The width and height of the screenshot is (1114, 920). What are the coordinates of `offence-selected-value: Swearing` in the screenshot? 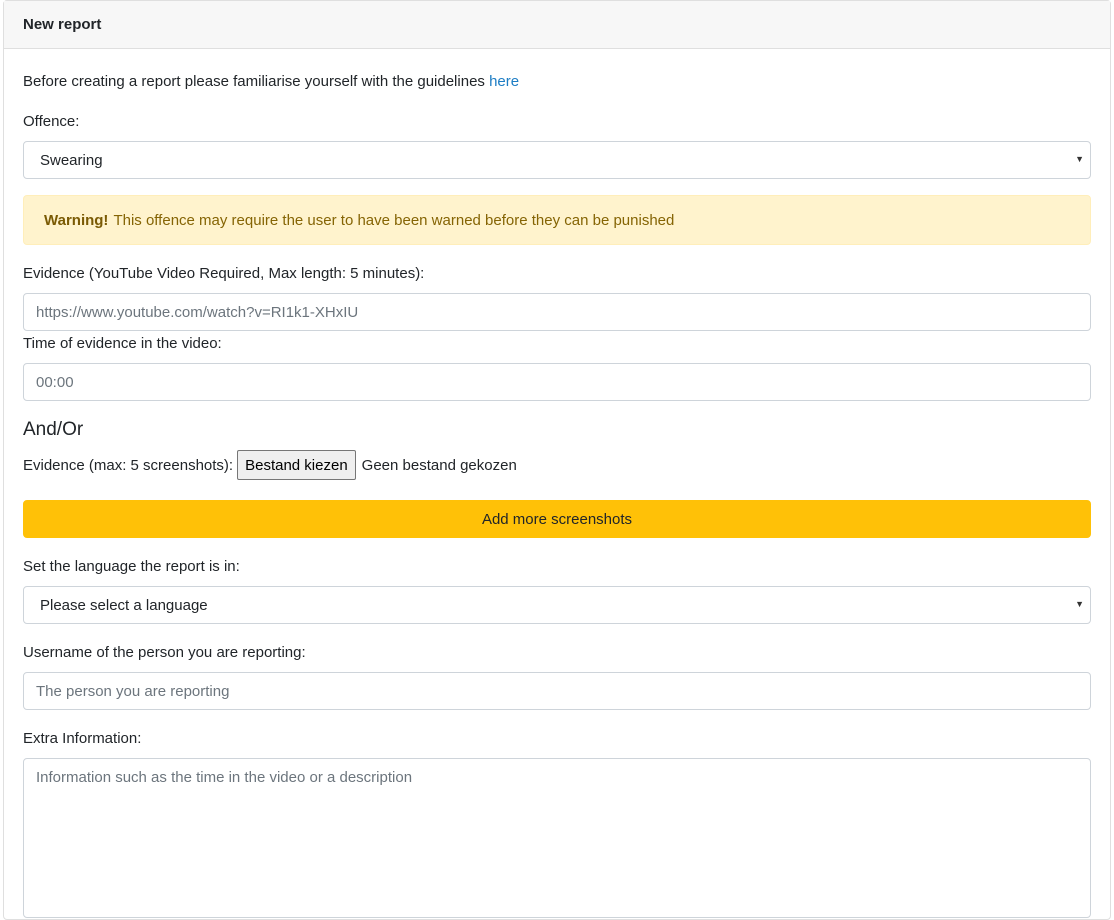 It's located at (71, 160).